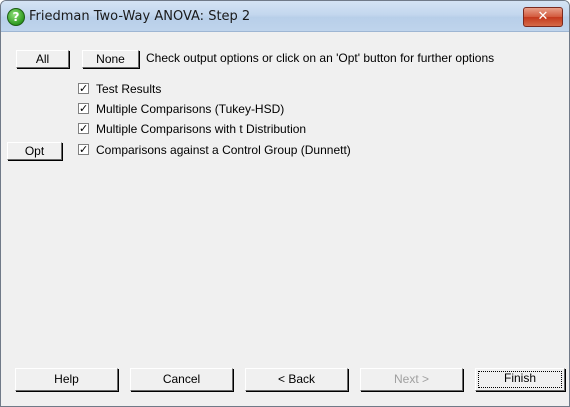 The width and height of the screenshot is (570, 407). I want to click on cancel-button: Cancel, so click(181, 379).